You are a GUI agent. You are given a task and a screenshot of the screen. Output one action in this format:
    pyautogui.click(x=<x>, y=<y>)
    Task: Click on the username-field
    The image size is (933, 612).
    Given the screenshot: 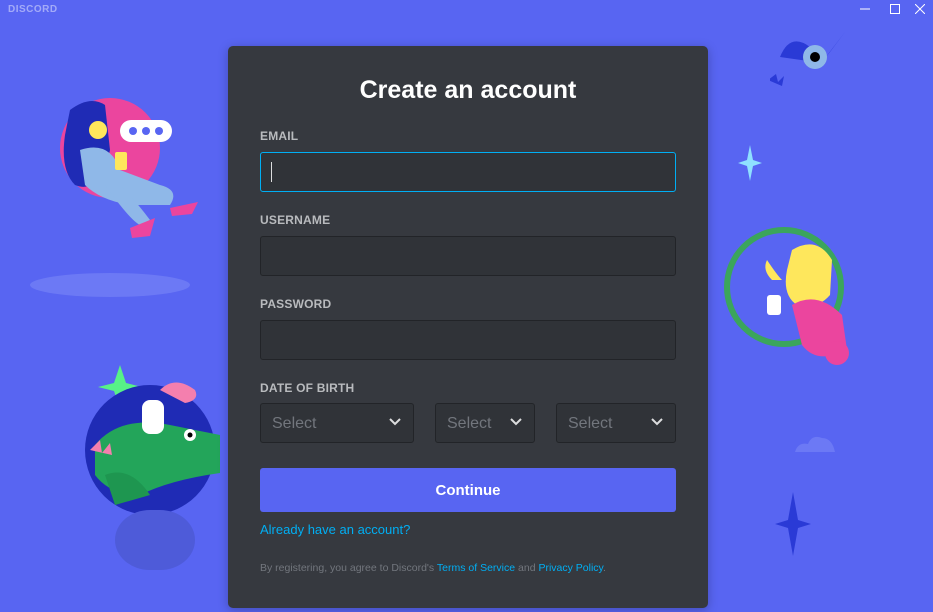 What is the action you would take?
    pyautogui.click(x=468, y=256)
    